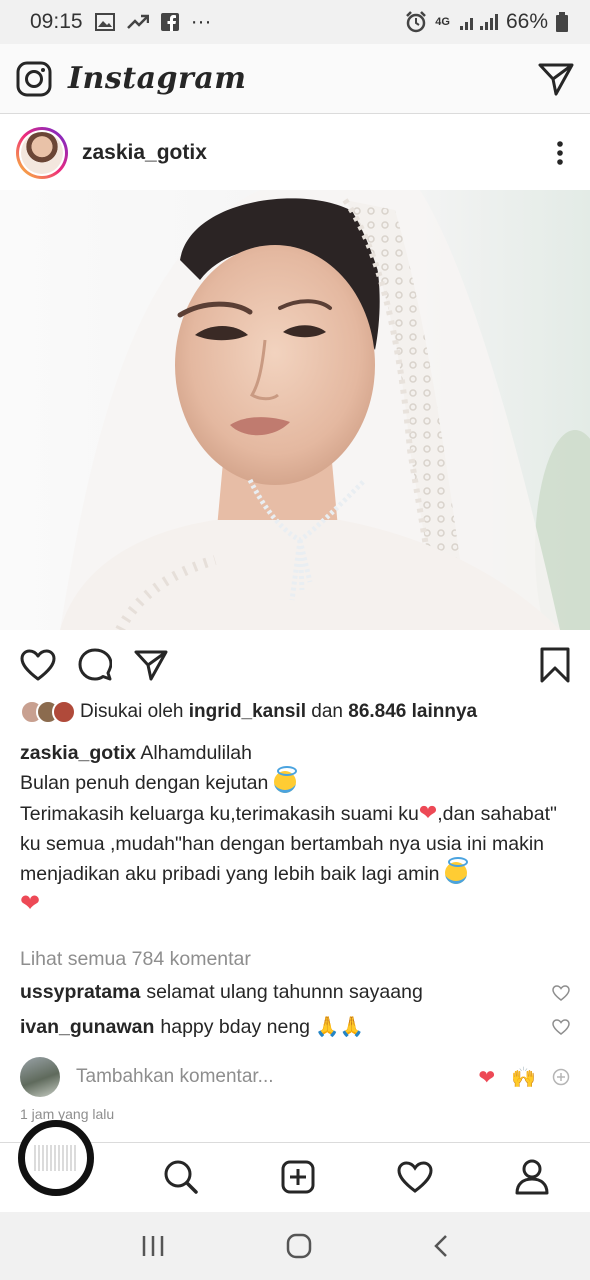  Describe the element at coordinates (441, 1246) in the screenshot. I see `back-icon` at that location.